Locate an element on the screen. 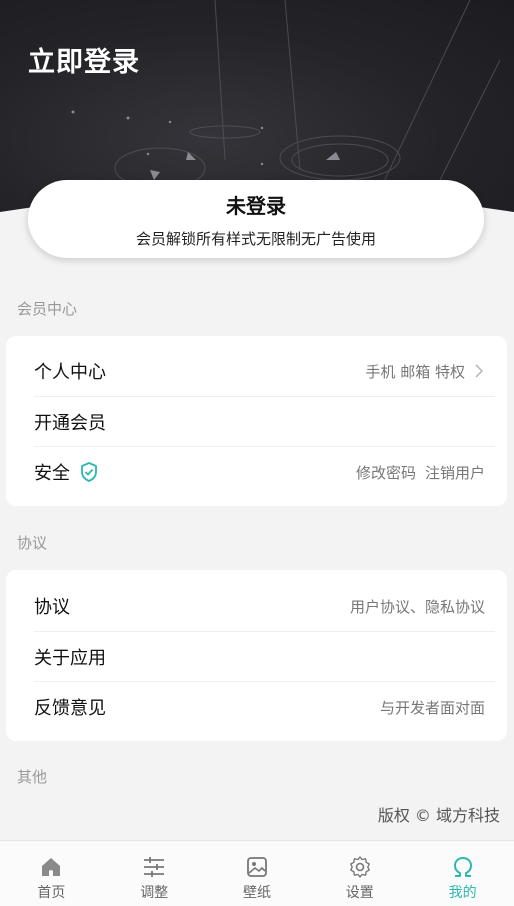 Image resolution: width=514 pixels, height=906 pixels. gear-icon is located at coordinates (359, 867).